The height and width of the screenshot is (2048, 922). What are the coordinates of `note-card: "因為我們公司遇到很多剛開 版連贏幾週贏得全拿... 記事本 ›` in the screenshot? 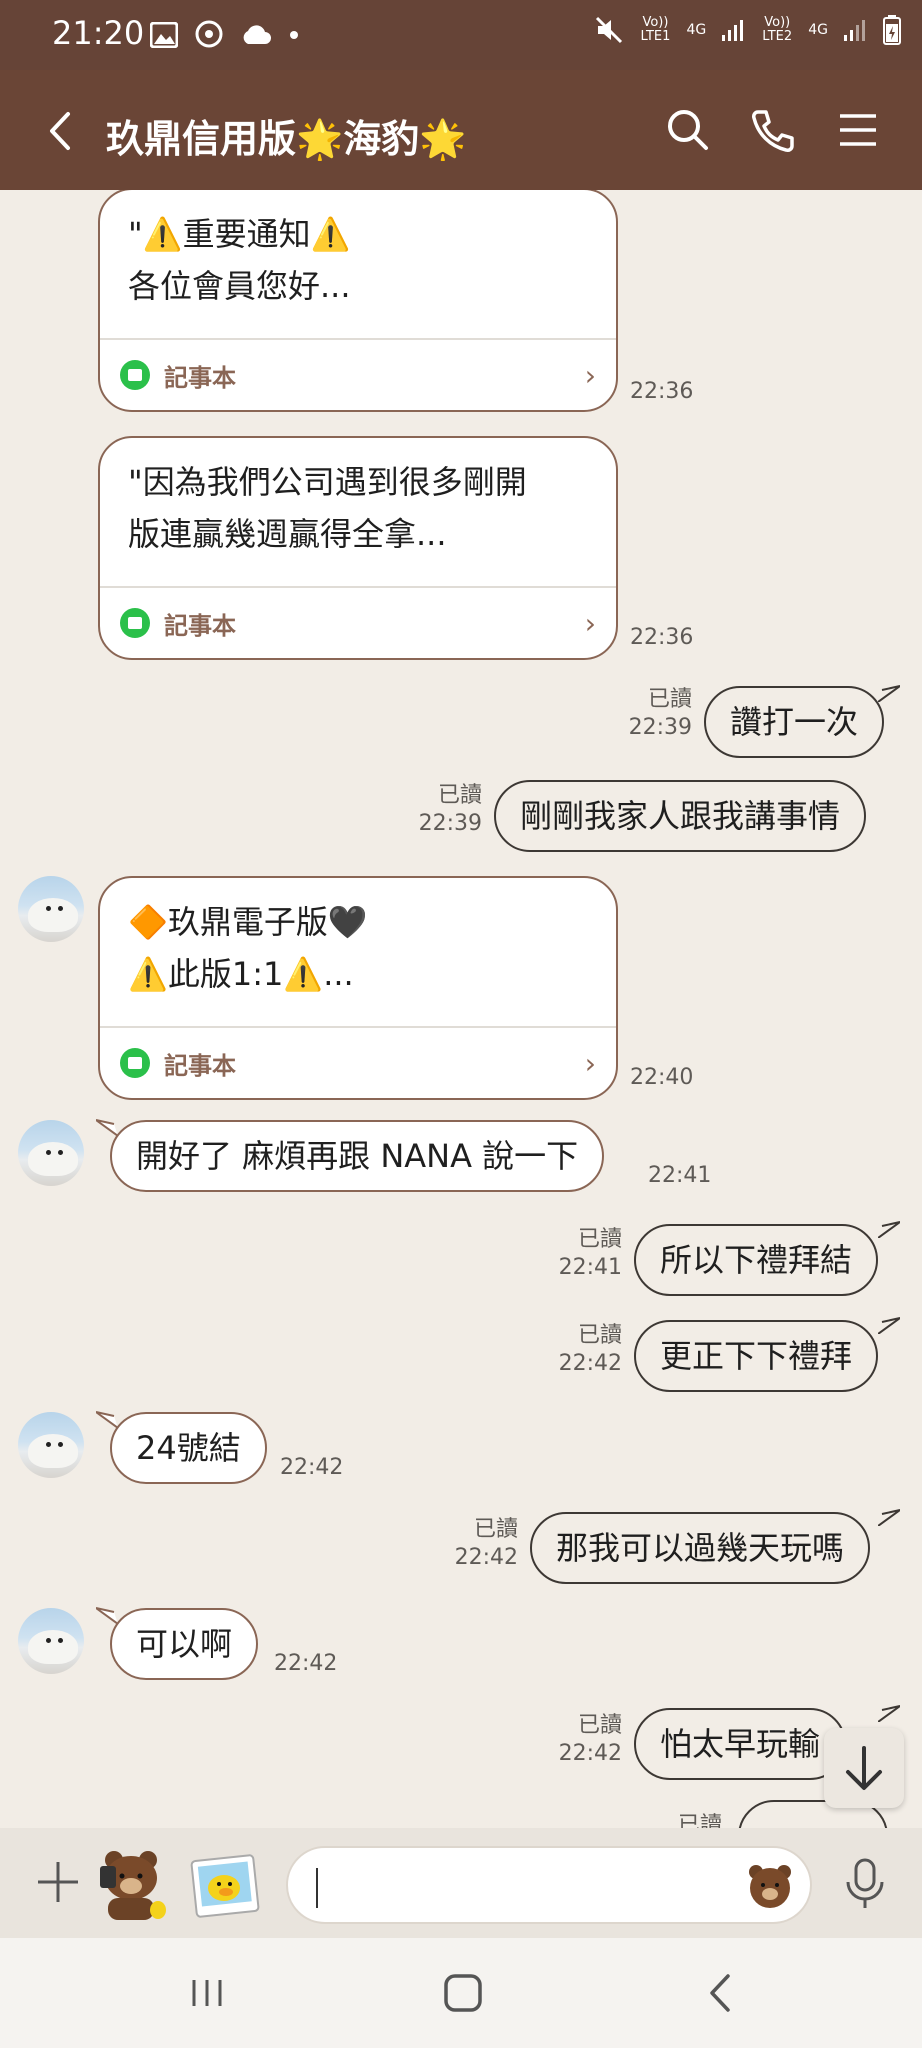 It's located at (358, 548).